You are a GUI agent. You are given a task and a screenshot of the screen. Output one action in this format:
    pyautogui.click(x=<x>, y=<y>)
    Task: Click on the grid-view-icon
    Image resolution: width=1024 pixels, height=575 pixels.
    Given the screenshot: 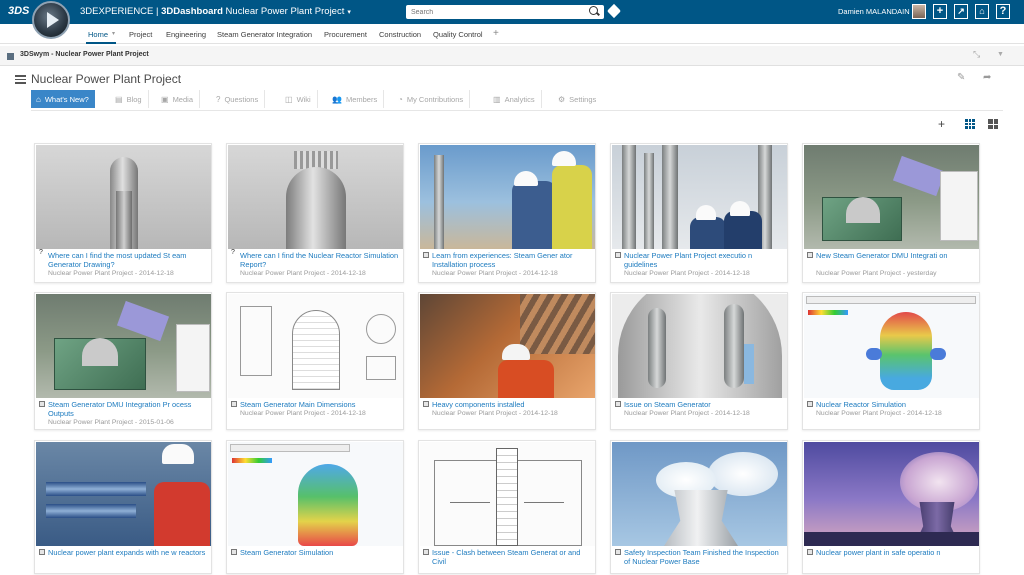 What is the action you would take?
    pyautogui.click(x=970, y=124)
    